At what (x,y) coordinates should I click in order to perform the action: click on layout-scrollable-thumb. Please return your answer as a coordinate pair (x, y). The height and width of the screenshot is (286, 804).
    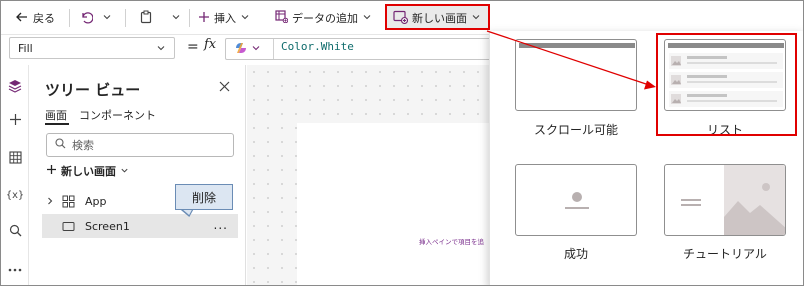
    Looking at the image, I should click on (576, 75).